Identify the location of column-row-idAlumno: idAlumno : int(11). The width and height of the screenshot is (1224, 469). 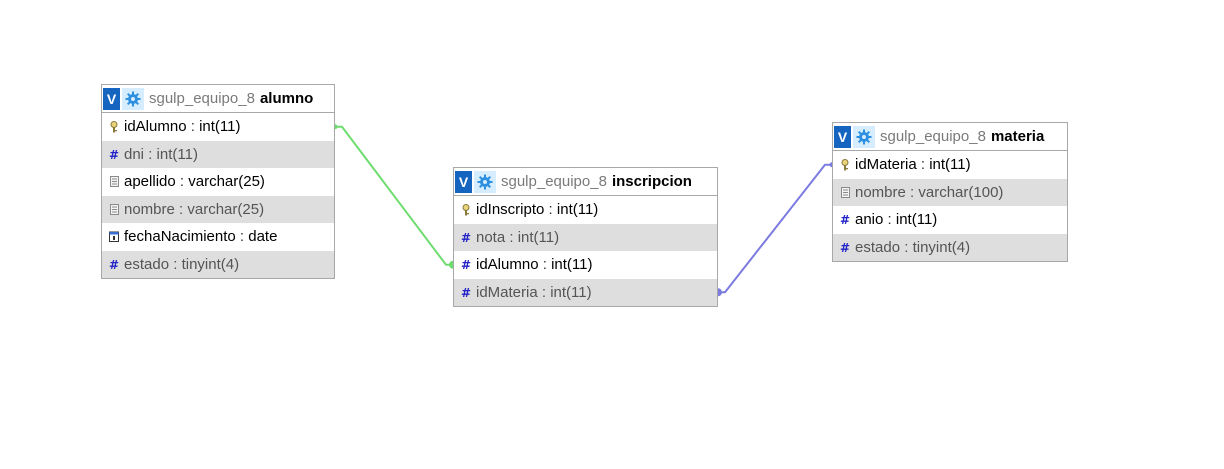
(218, 127).